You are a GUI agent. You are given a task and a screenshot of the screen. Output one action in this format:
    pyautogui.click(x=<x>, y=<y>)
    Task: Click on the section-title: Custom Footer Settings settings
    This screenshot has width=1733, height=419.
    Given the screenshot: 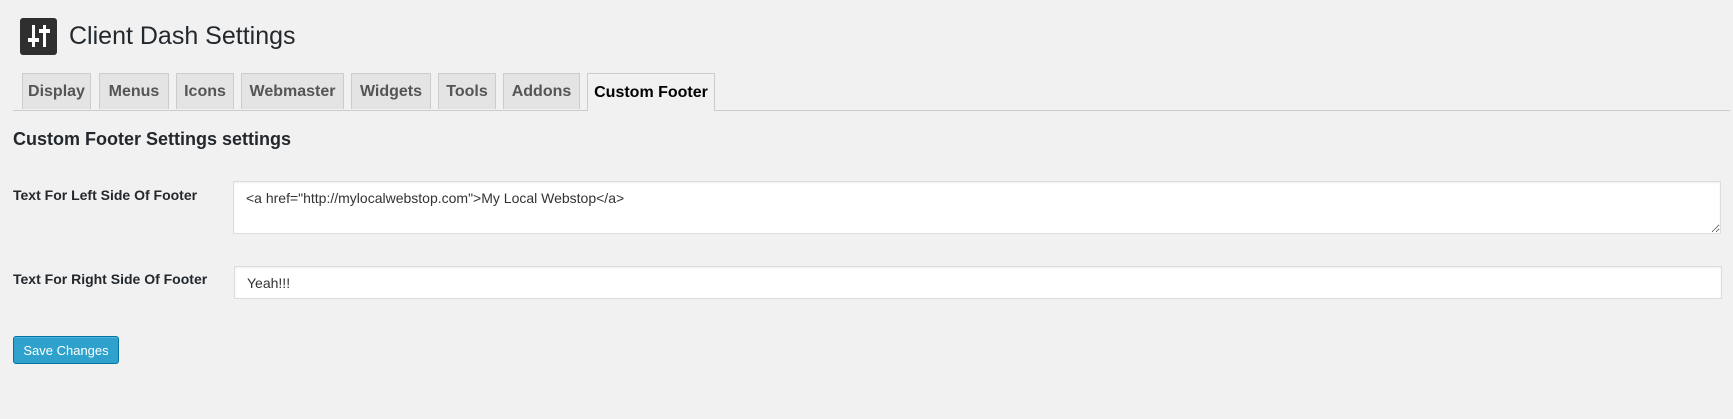 What is the action you would take?
    pyautogui.click(x=152, y=139)
    